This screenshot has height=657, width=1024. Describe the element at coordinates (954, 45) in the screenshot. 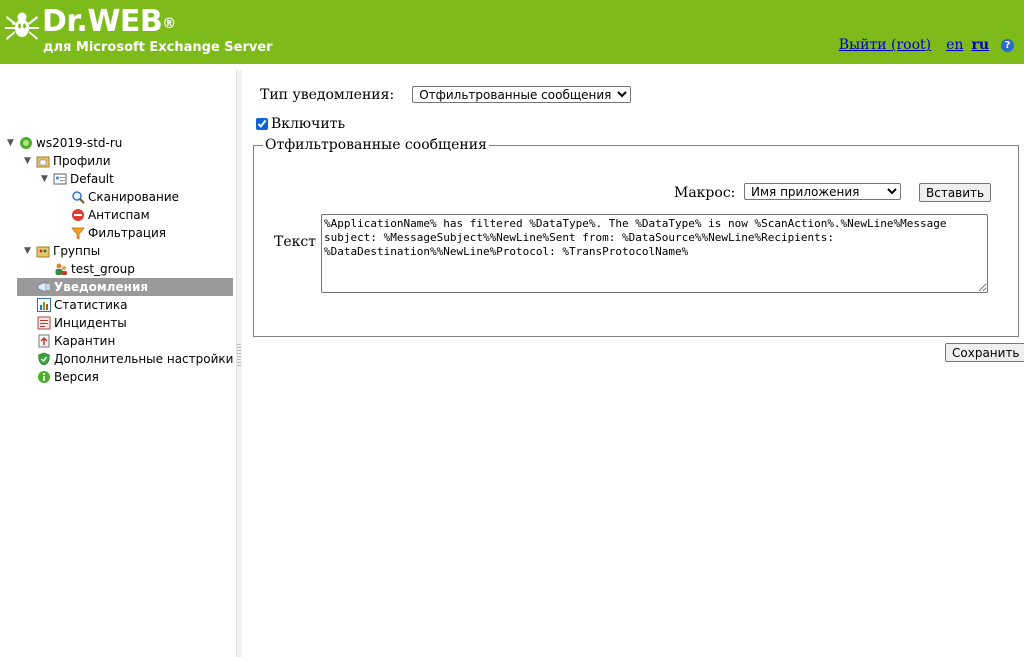

I see `lang-en-link: en` at that location.